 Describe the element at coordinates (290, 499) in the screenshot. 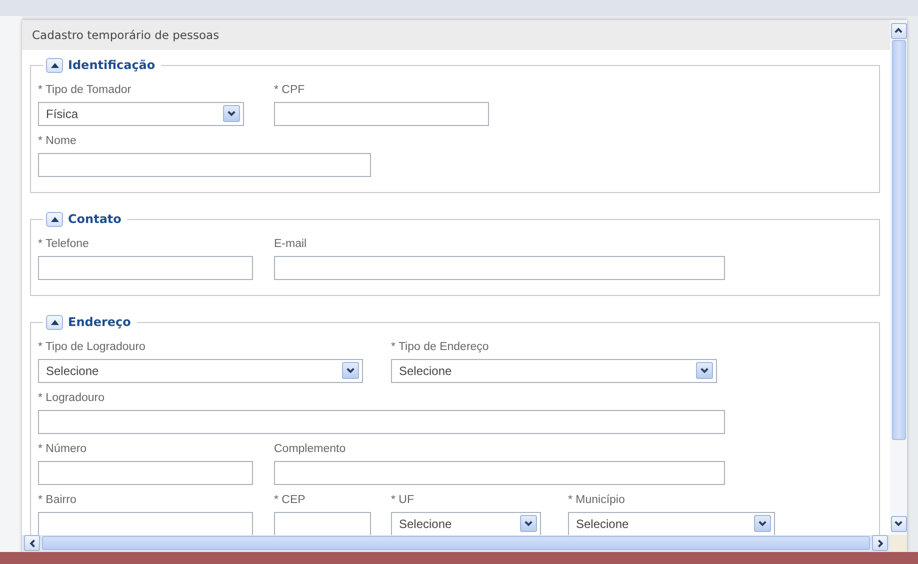

I see `field-label: * CEP` at that location.